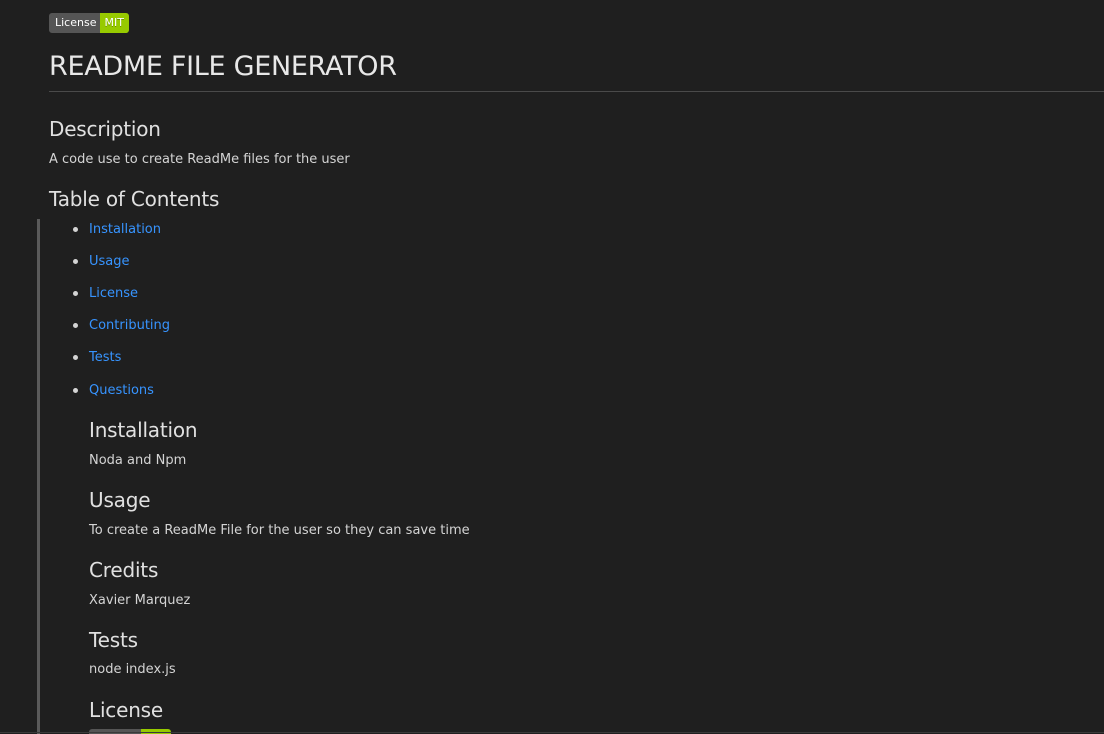 The height and width of the screenshot is (734, 1104). Describe the element at coordinates (140, 600) in the screenshot. I see `credits-text: Xavier Marquez` at that location.